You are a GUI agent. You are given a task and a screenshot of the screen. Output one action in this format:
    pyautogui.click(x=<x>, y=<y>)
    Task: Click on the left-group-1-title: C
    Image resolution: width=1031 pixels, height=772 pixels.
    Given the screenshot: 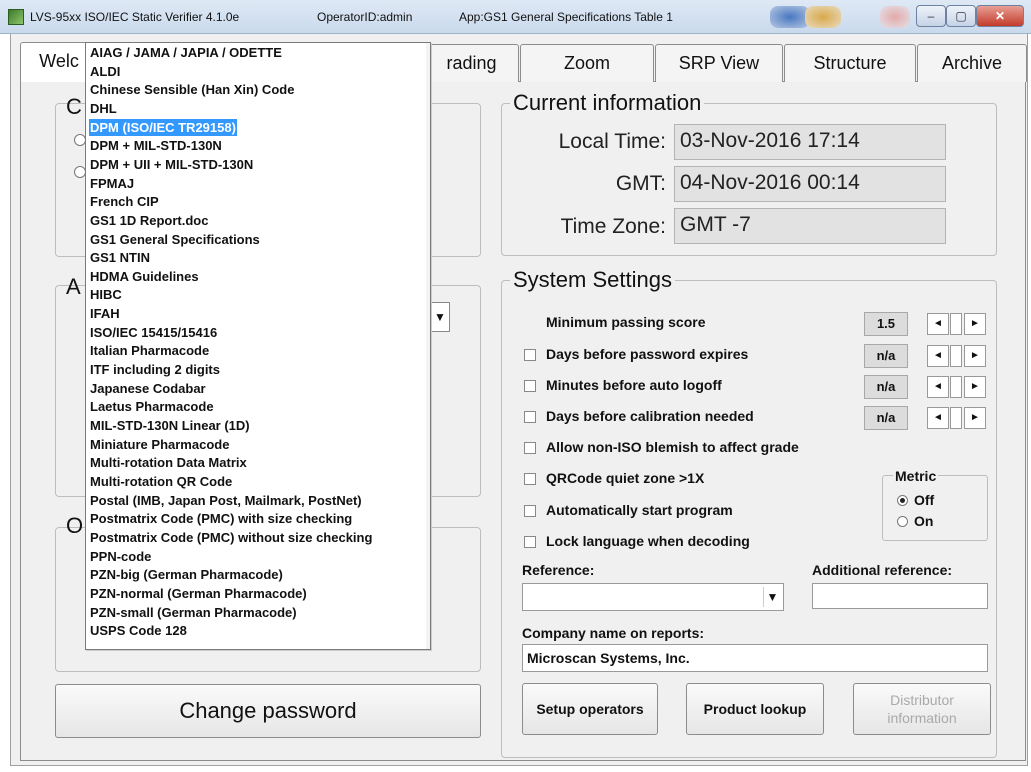 What is the action you would take?
    pyautogui.click(x=74, y=106)
    